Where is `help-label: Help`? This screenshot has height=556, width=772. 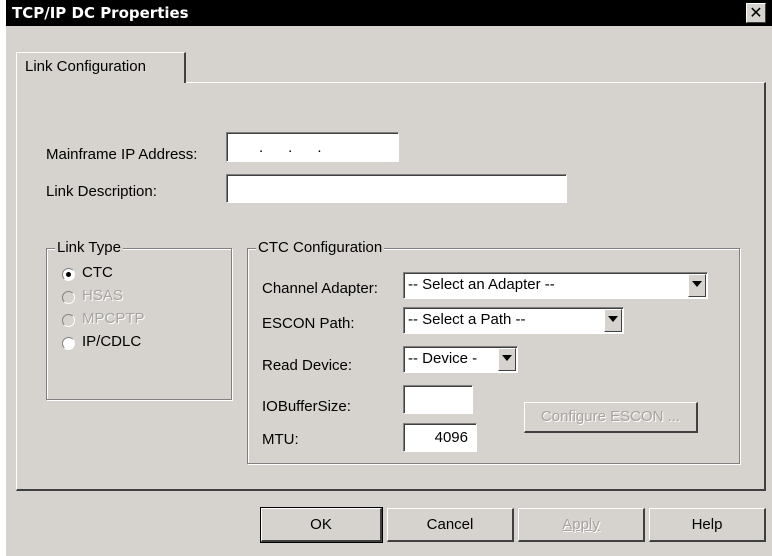 help-label: Help is located at coordinates (707, 524).